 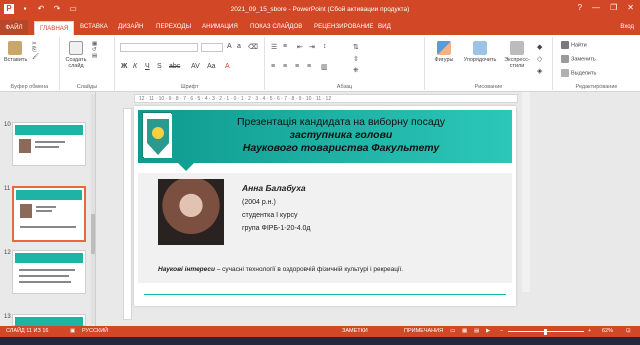 What do you see at coordinates (76, 63) in the screenshot?
I see `new-slide-label: Создать слайд` at bounding box center [76, 63].